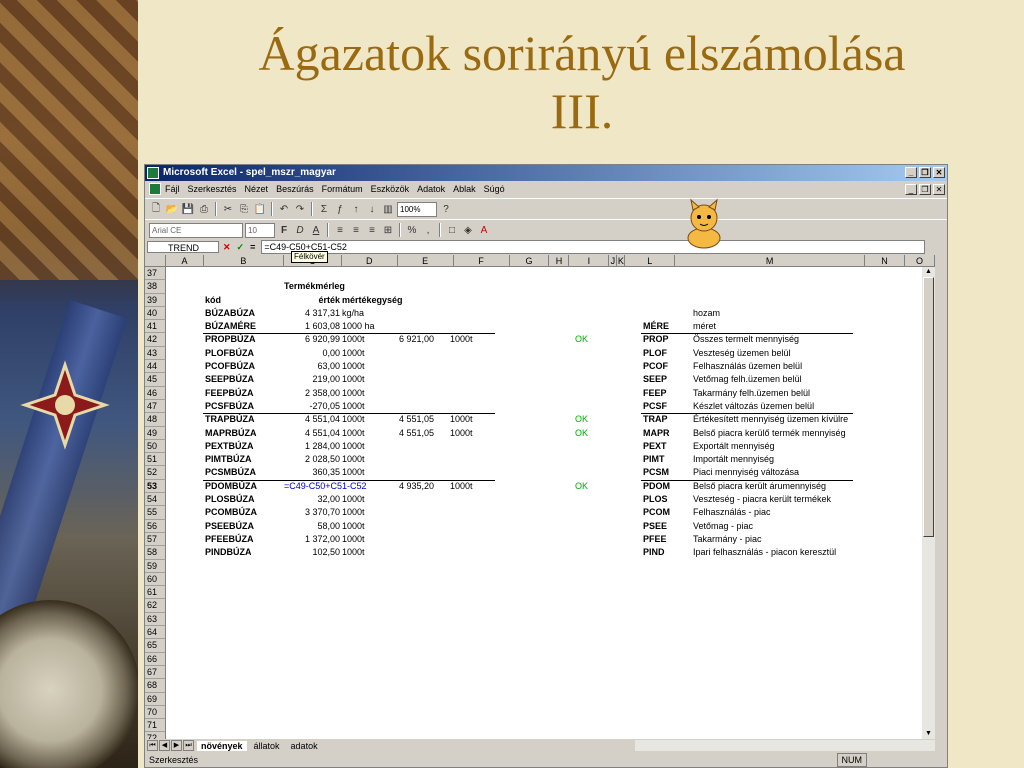 This screenshot has width=1024, height=768. Describe the element at coordinates (655, 353) in the screenshot. I see `cell-l: PLOF` at that location.